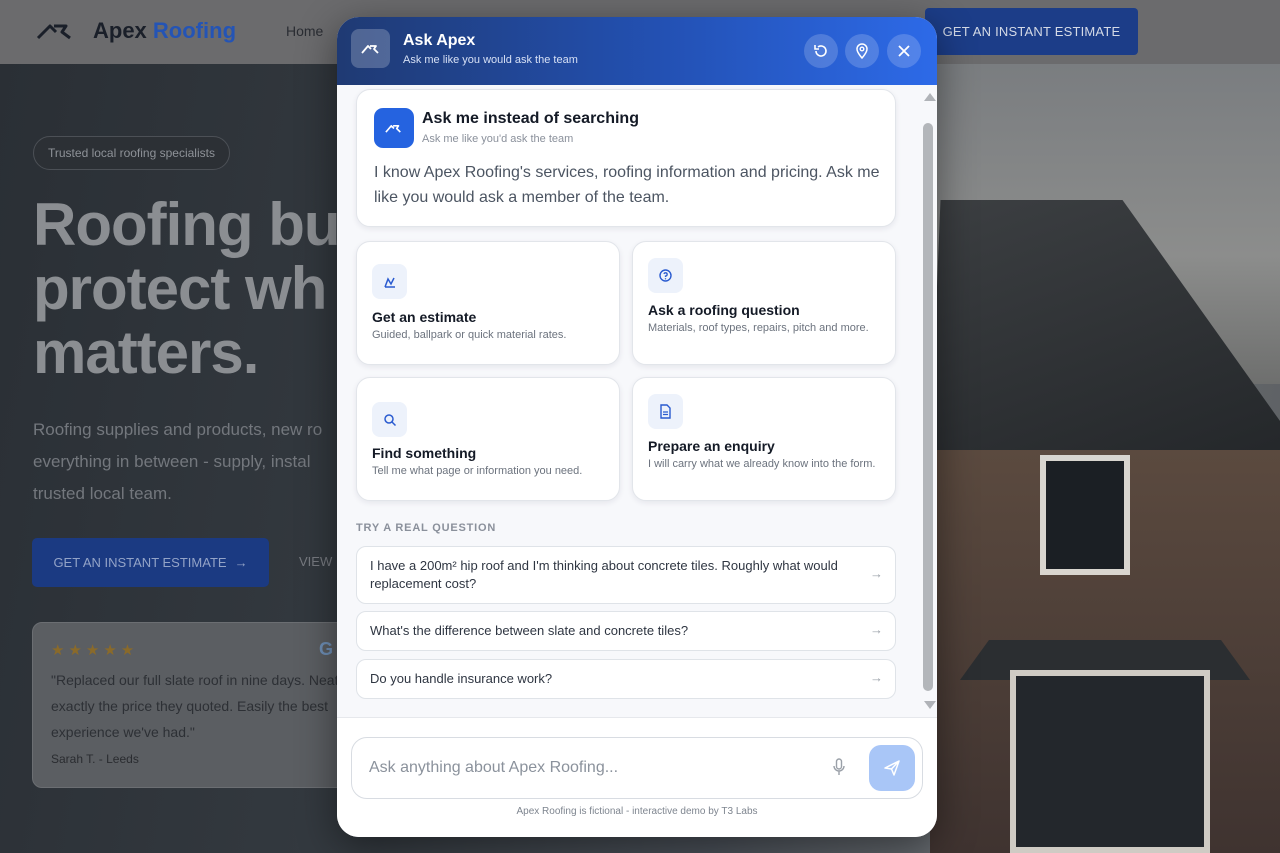  Describe the element at coordinates (665, 411) in the screenshot. I see `document-icon` at that location.